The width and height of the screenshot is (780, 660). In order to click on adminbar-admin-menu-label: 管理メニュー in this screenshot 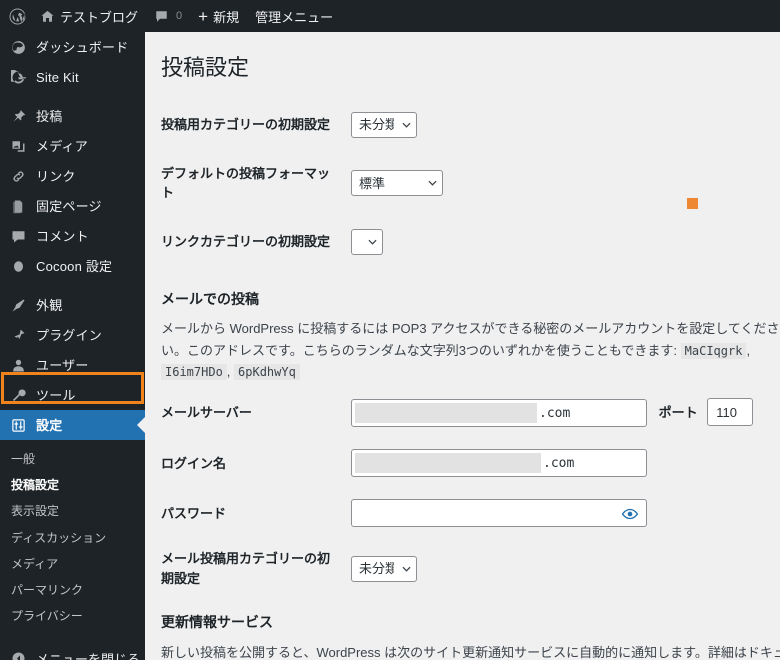, I will do `click(294, 17)`.